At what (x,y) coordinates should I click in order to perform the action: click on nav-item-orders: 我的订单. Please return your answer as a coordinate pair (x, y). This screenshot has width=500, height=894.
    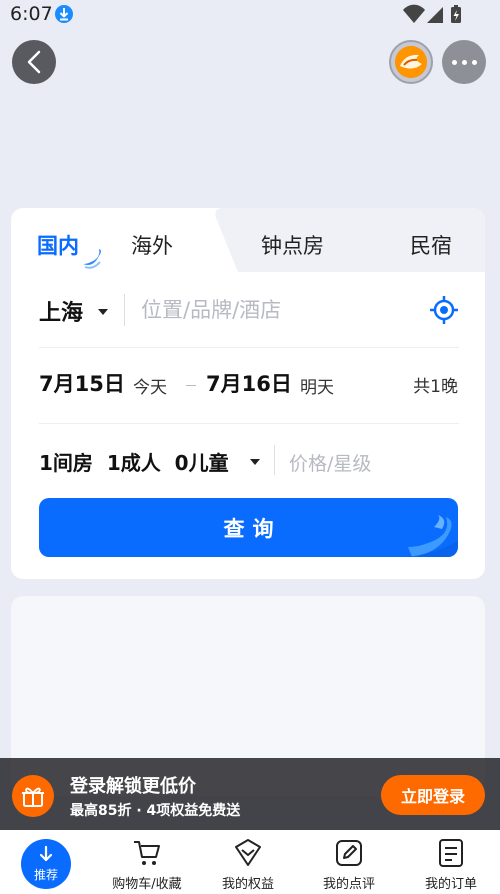
    Looking at the image, I should click on (451, 862).